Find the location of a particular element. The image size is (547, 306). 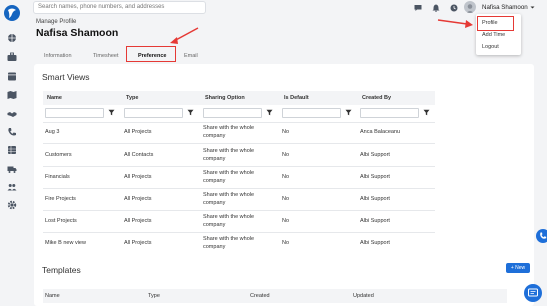

page-title: Nafisa Shamoon is located at coordinates (77, 33).